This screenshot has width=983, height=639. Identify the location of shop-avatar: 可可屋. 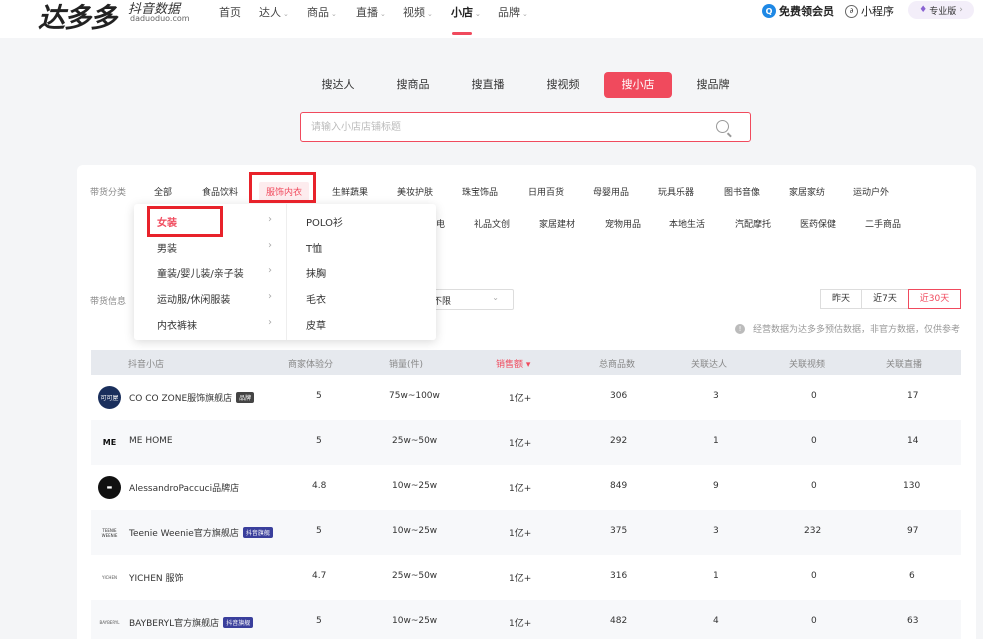
(109, 397).